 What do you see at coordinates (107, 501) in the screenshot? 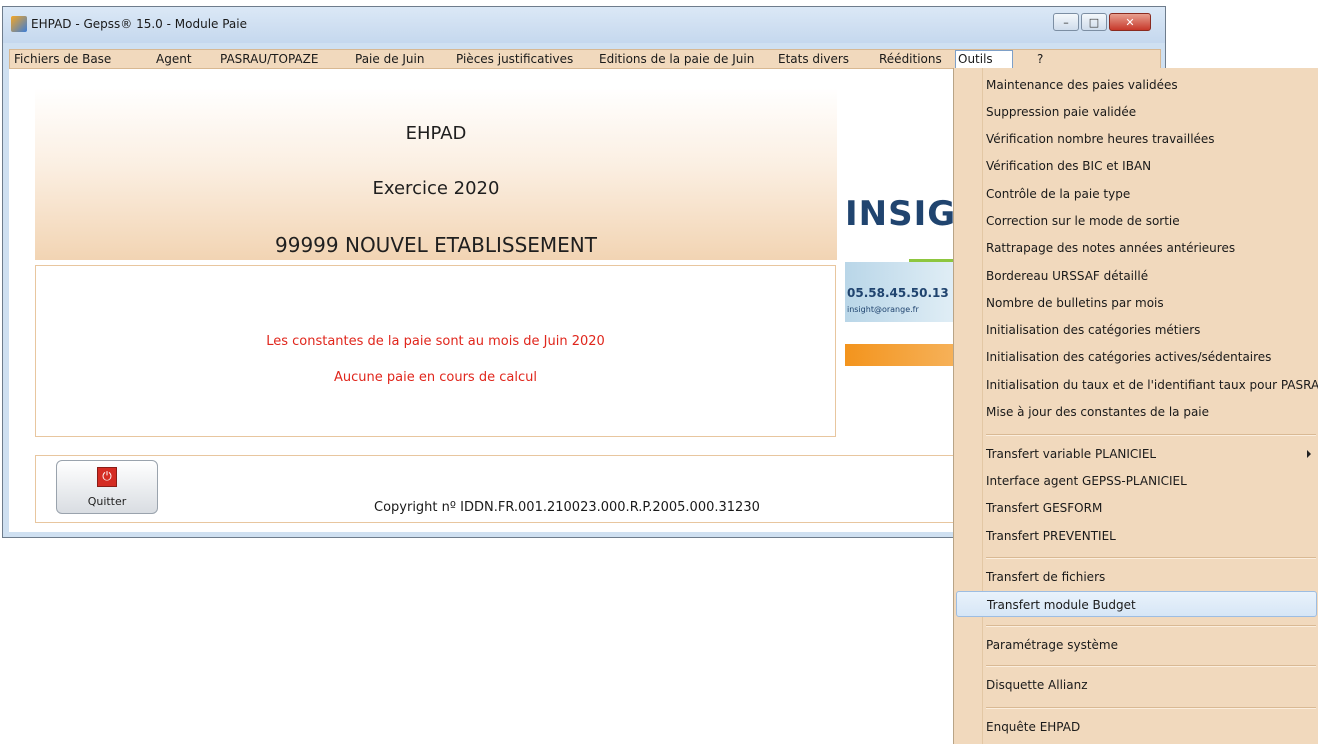
I see `quit-label: Quitter` at bounding box center [107, 501].